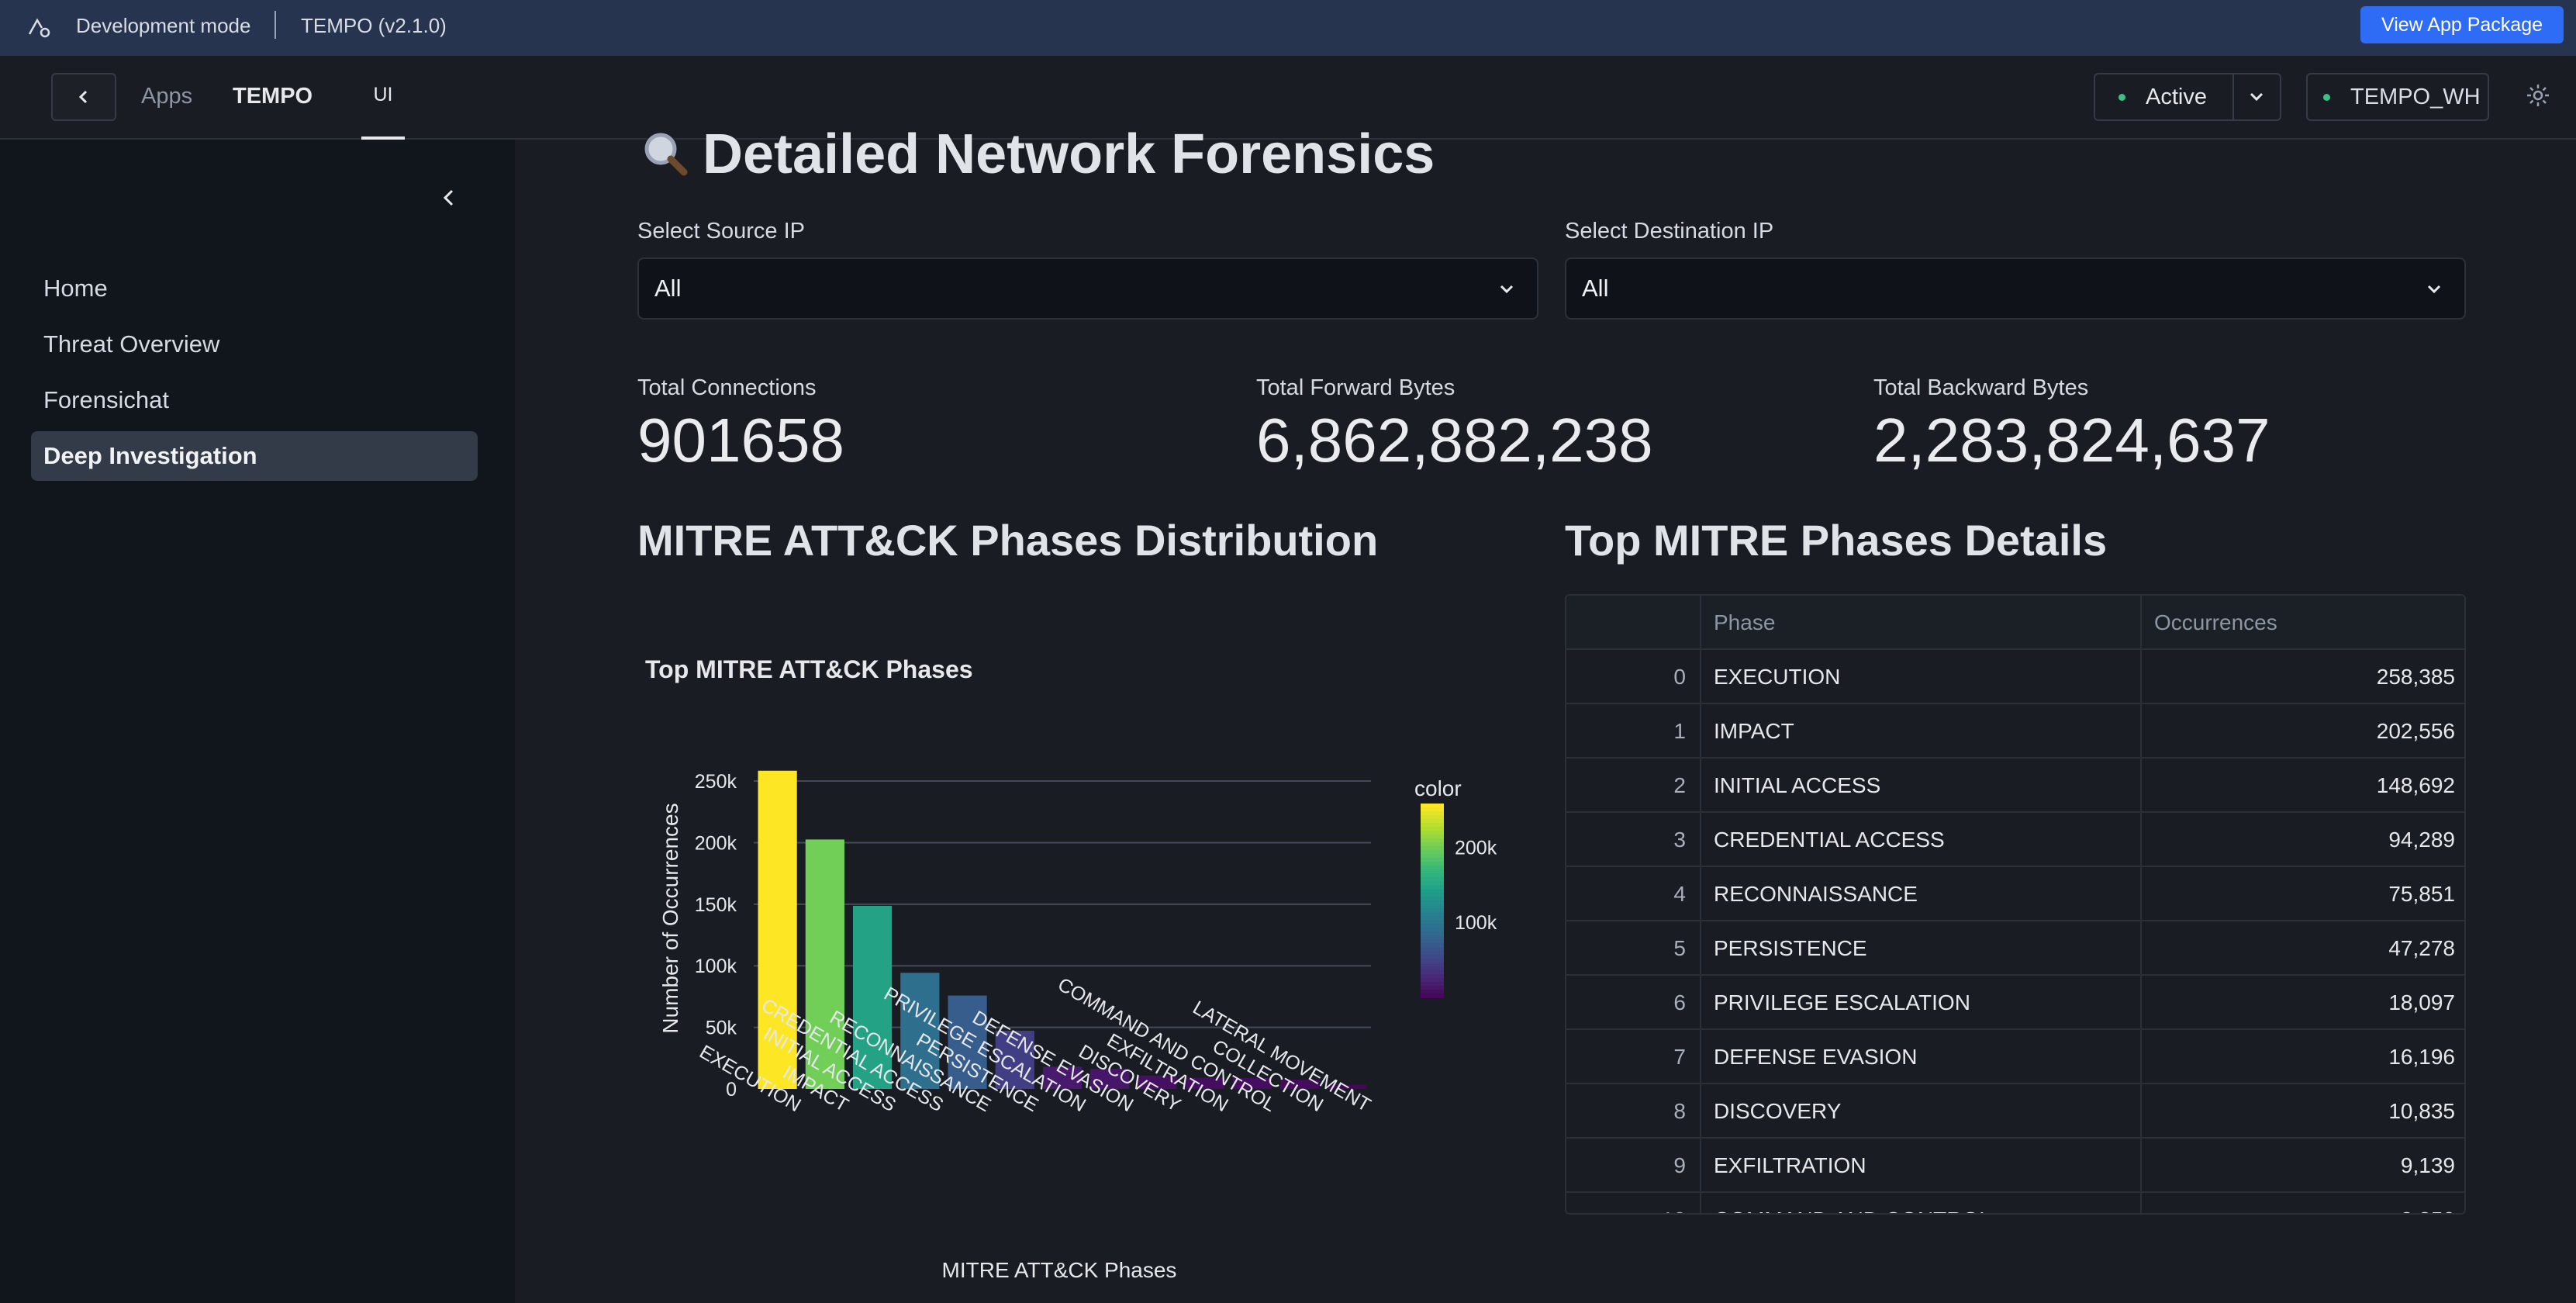 The image size is (2576, 1303). Describe the element at coordinates (1633, 1111) in the screenshot. I see `table-cell-index: 8` at that location.